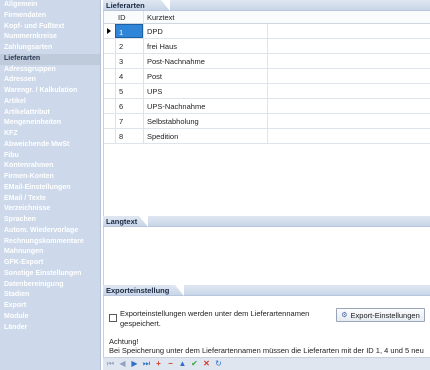 The image size is (430, 370). What do you see at coordinates (286, 17) in the screenshot?
I see `column-header-kurztext: Kurztext` at bounding box center [286, 17].